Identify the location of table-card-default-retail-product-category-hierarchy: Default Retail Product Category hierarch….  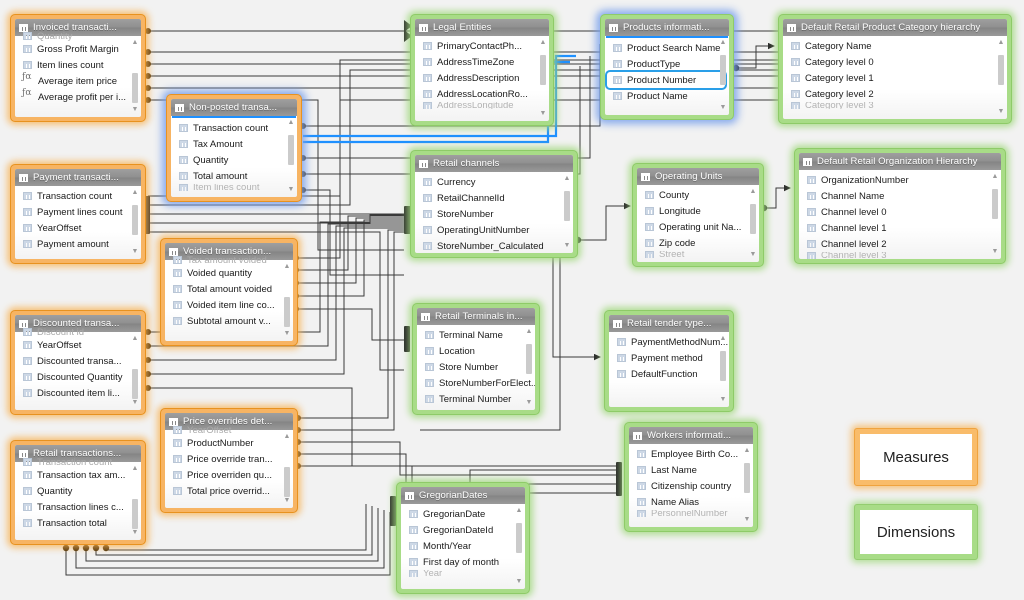
(895, 69).